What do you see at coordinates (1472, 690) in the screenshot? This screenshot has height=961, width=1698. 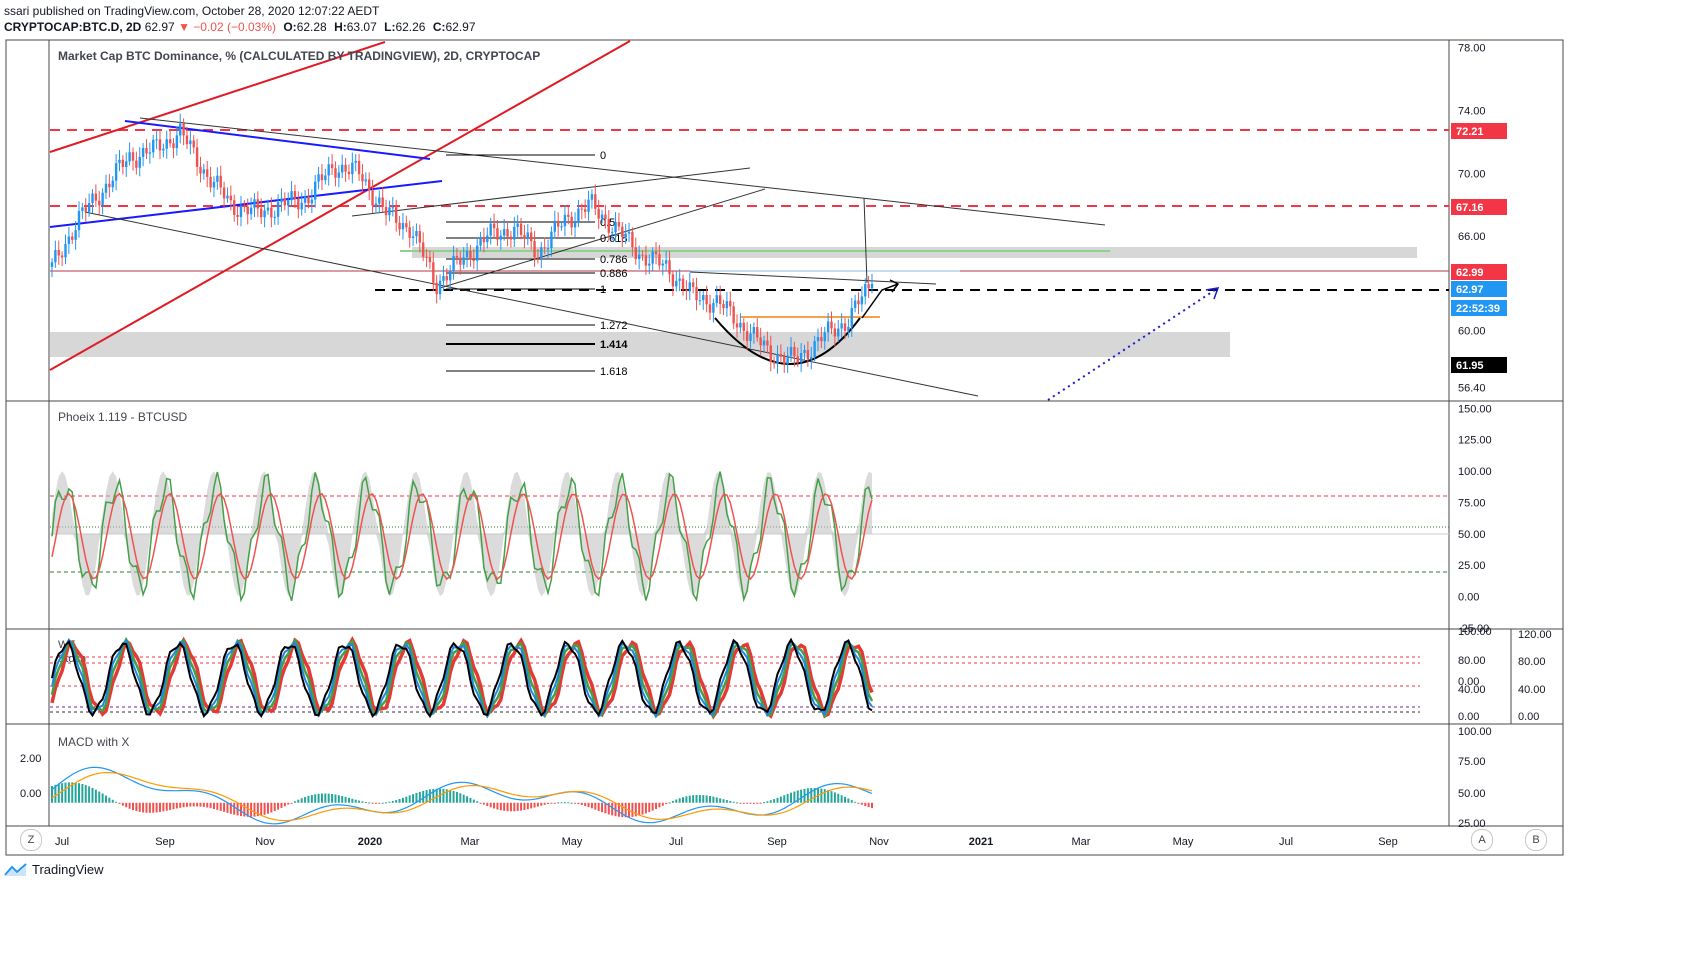 I see `y-tick-label: 40.00` at bounding box center [1472, 690].